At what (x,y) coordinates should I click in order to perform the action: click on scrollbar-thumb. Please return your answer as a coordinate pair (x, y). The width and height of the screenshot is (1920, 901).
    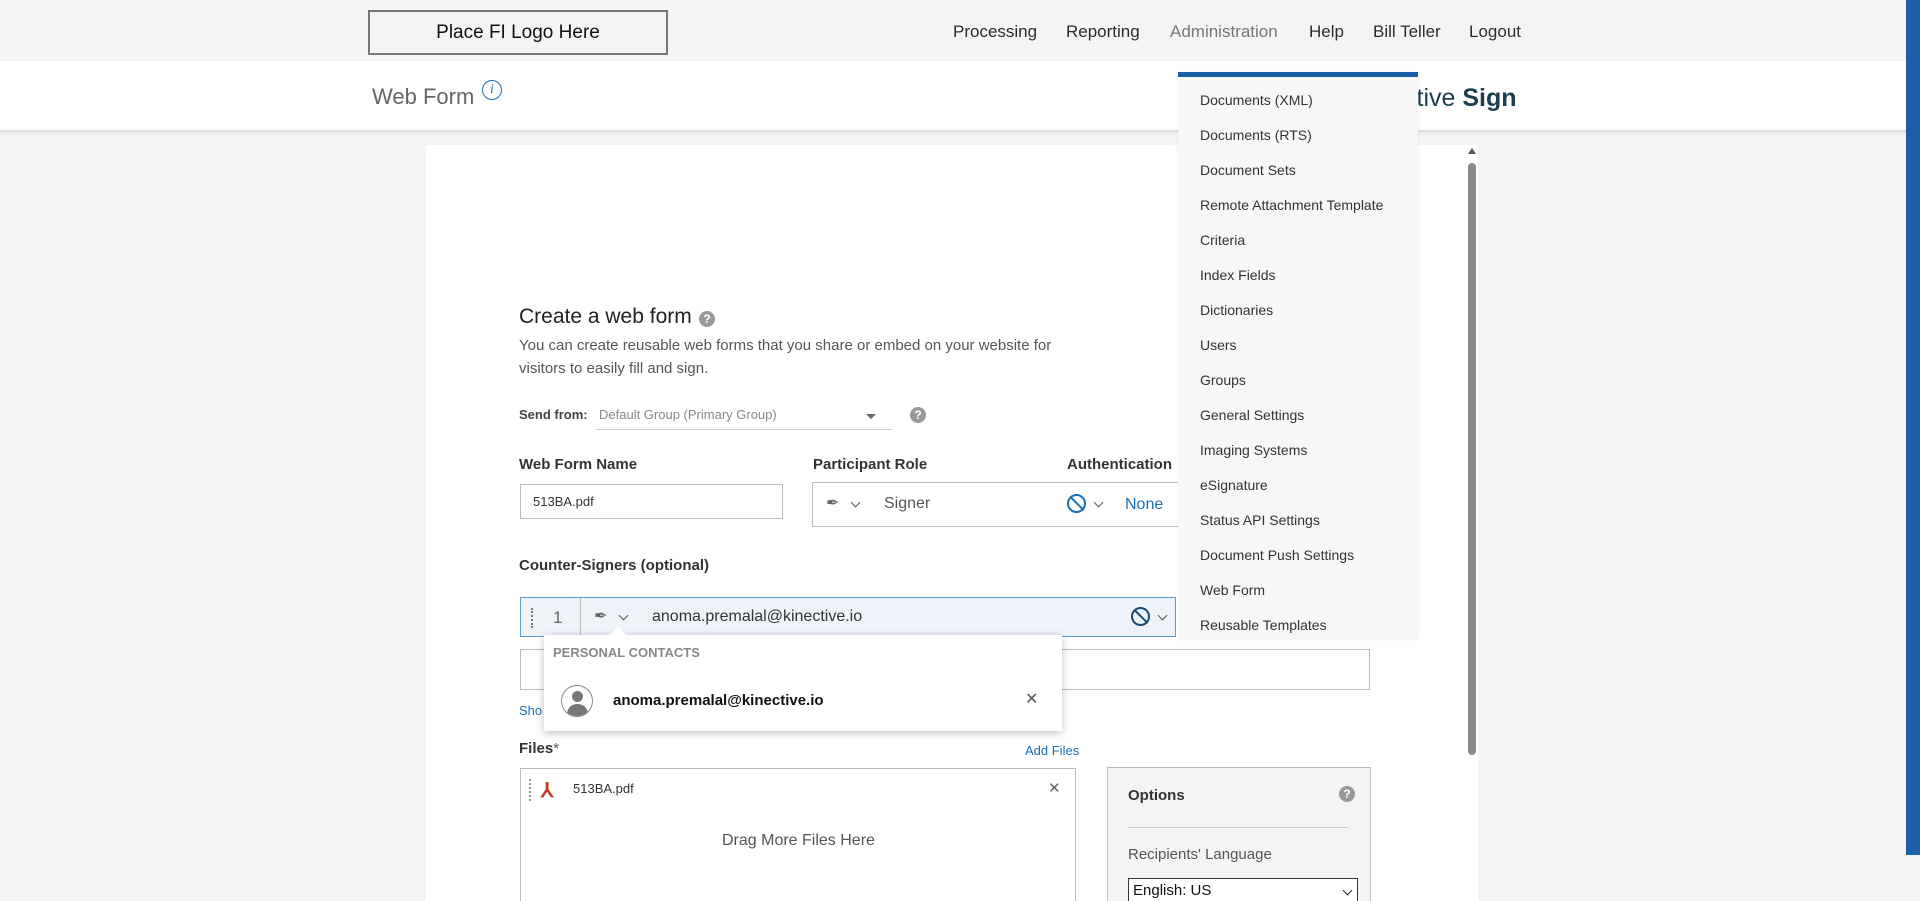
    Looking at the image, I should click on (1472, 459).